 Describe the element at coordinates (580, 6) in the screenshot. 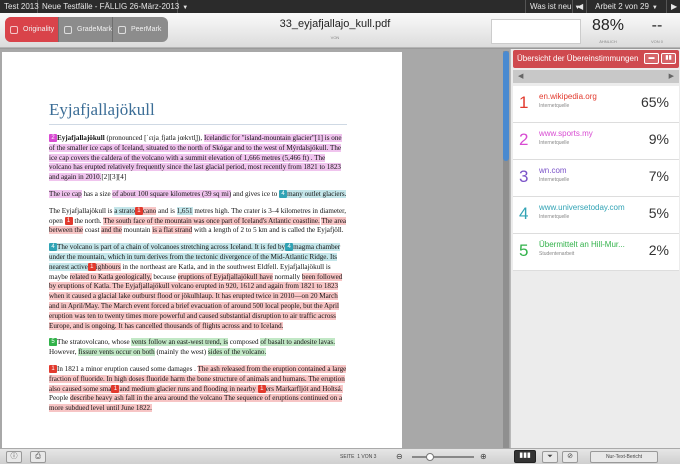

I see `prev-paper-button: ◀` at that location.